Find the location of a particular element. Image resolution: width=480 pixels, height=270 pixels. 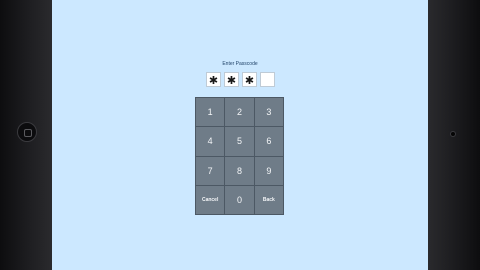

passcode-digit-1: ✱ is located at coordinates (213, 79).